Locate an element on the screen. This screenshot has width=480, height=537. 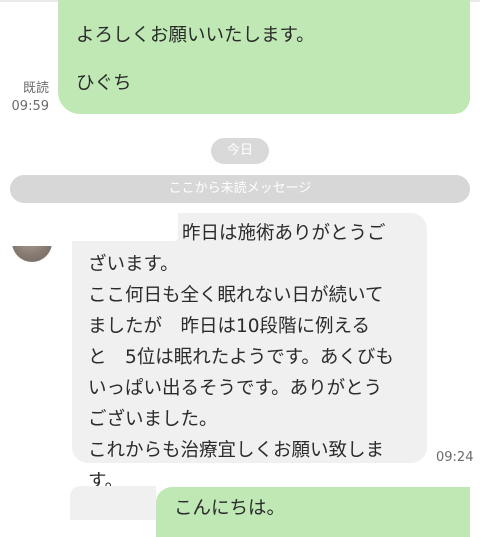
message-line: ひぐち is located at coordinates (104, 83).